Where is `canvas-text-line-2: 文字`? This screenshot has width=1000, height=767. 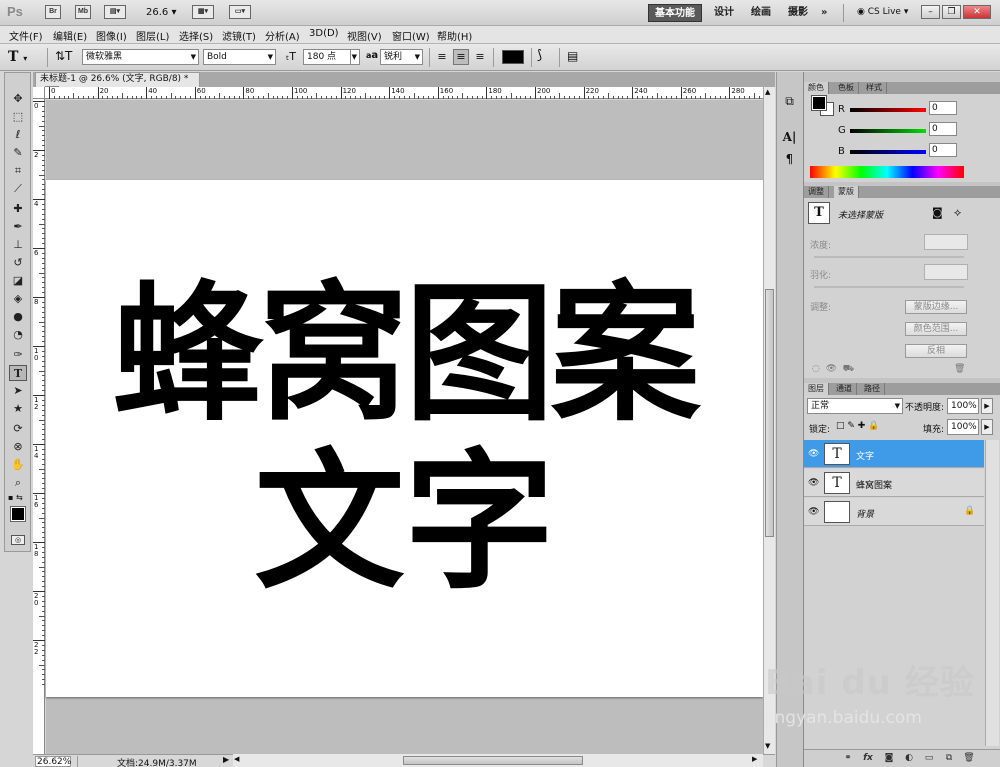
canvas-text-line-2: 文字 is located at coordinates (404, 523).